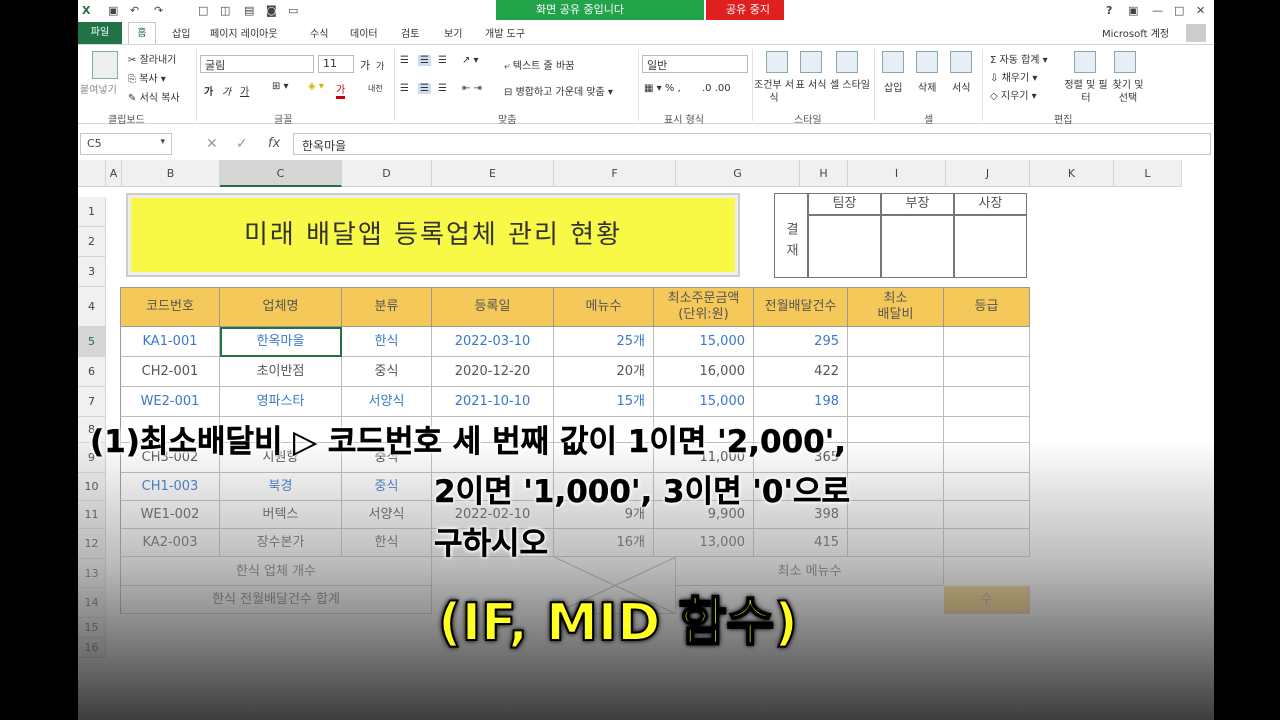  I want to click on table-cell-cat: 서양식, so click(387, 402).